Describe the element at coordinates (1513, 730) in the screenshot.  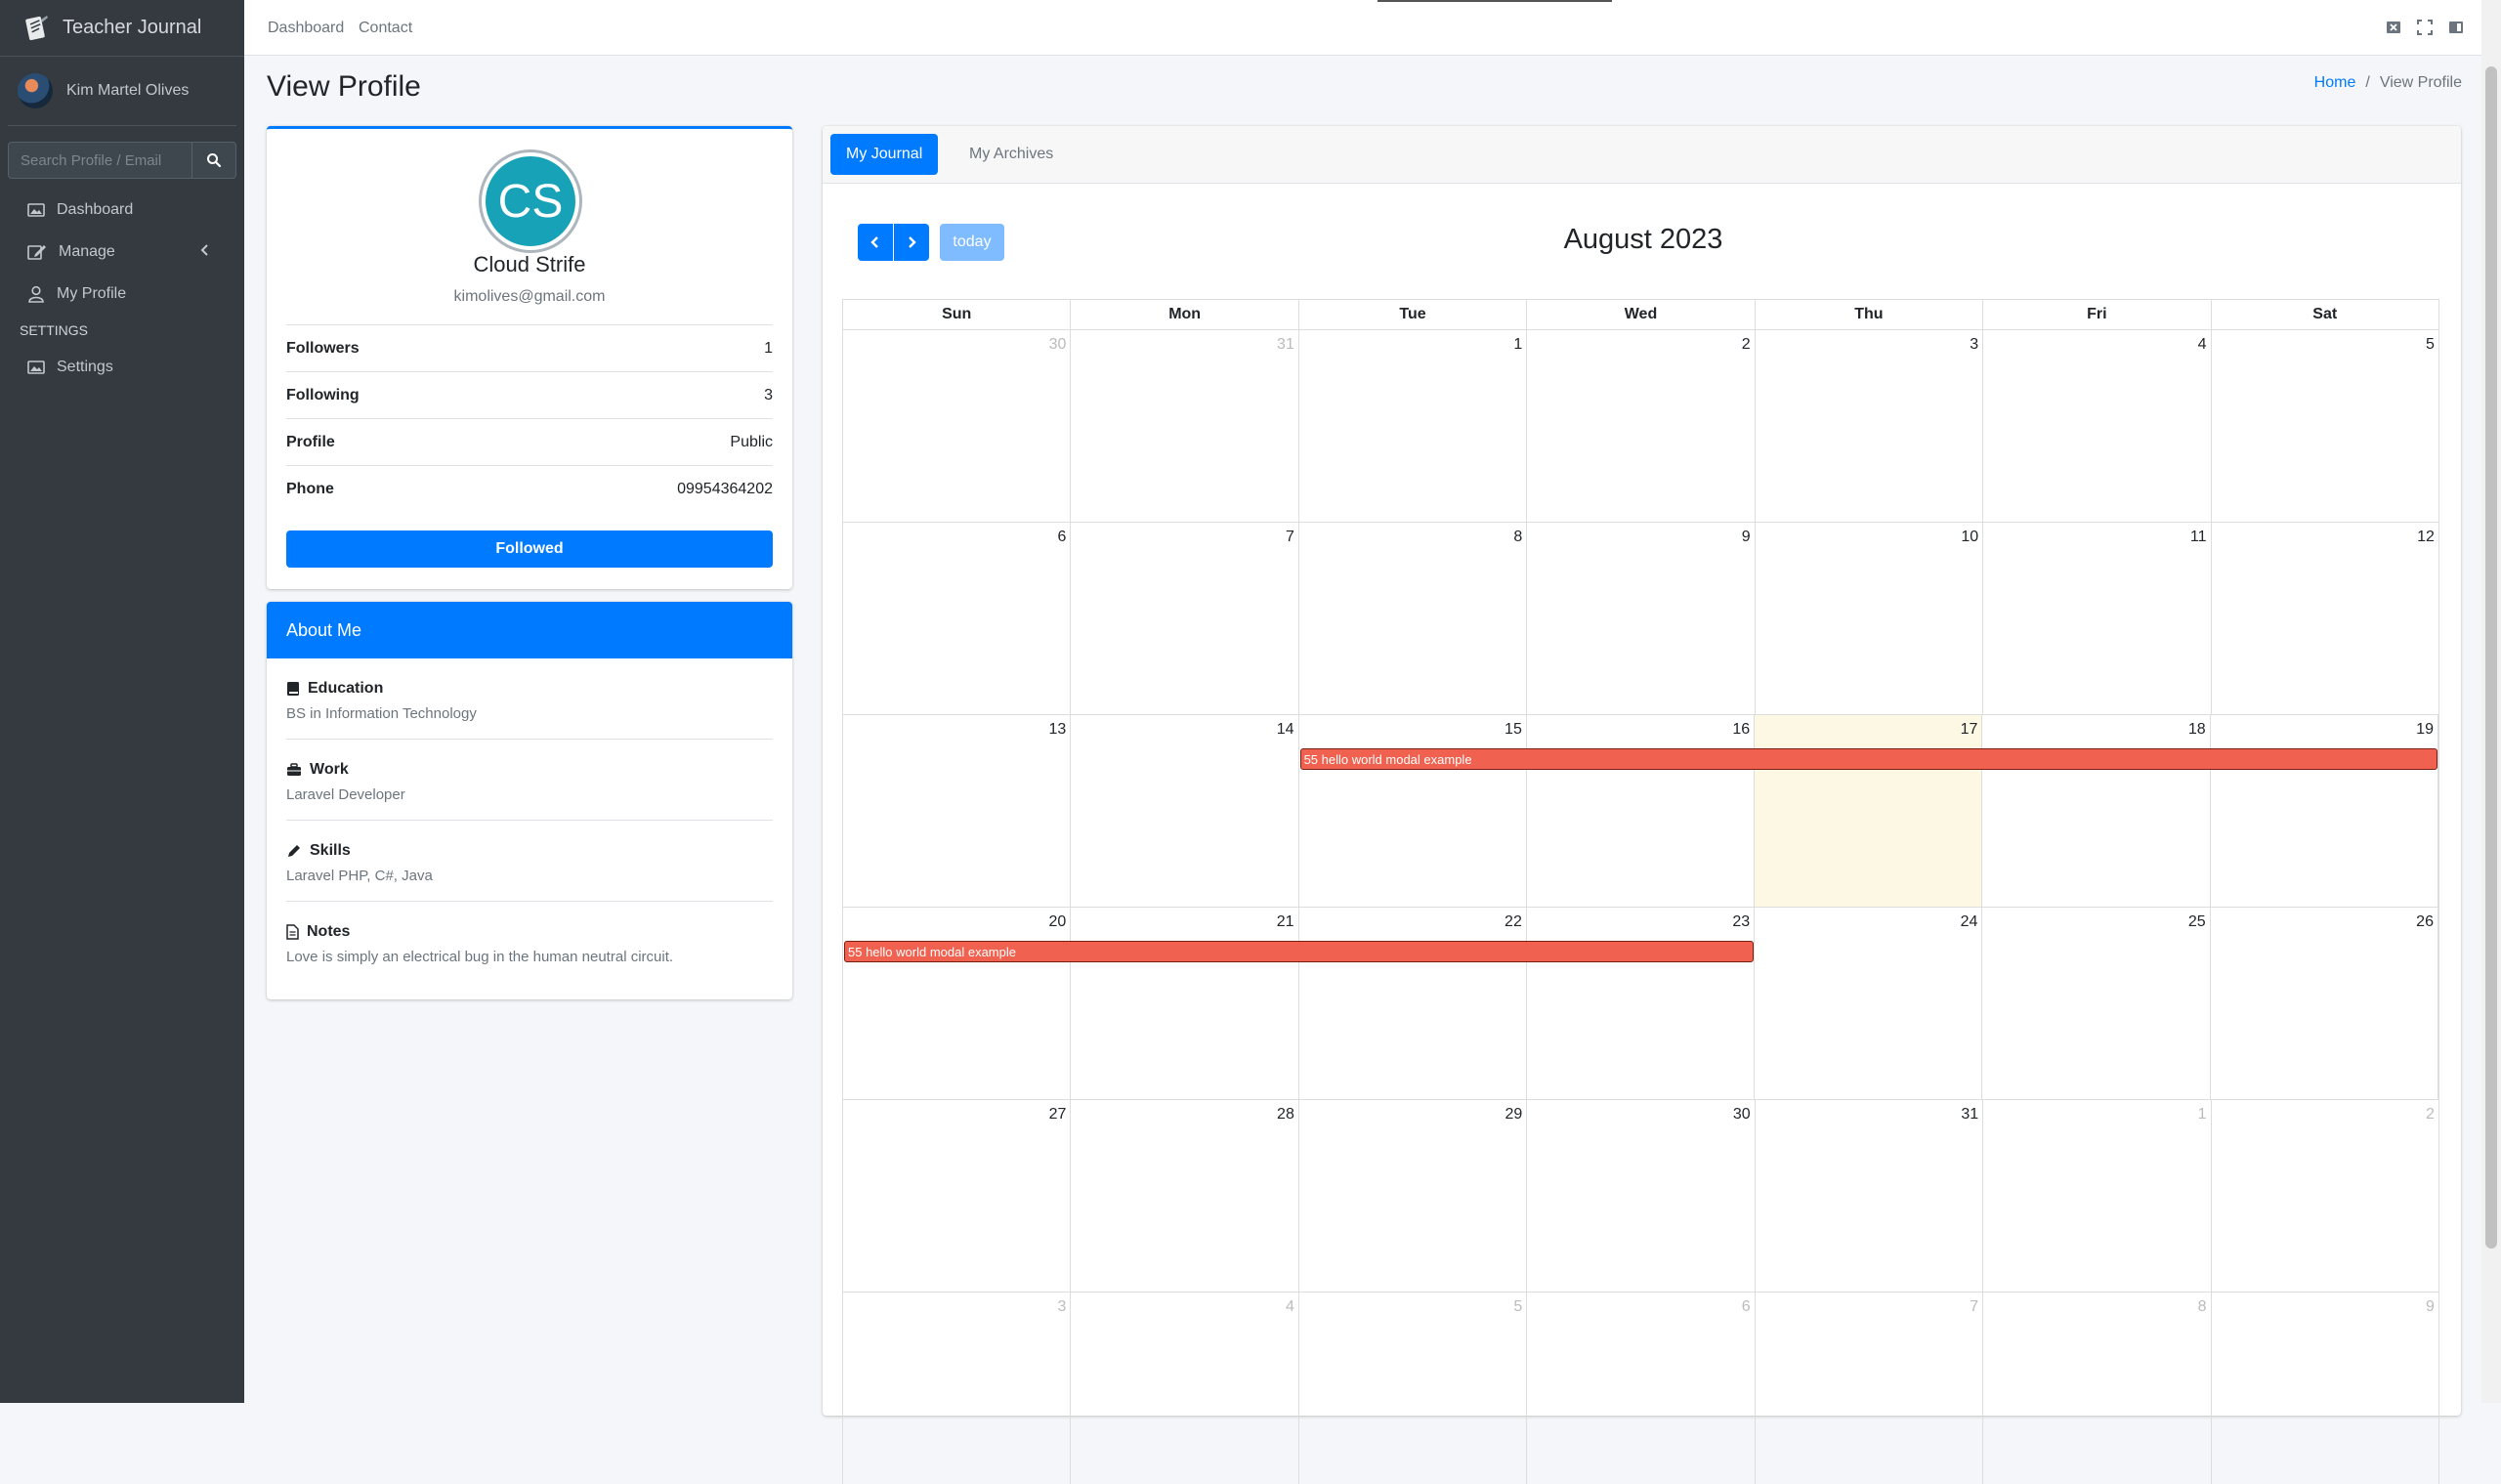
I see `day-number: 15` at that location.